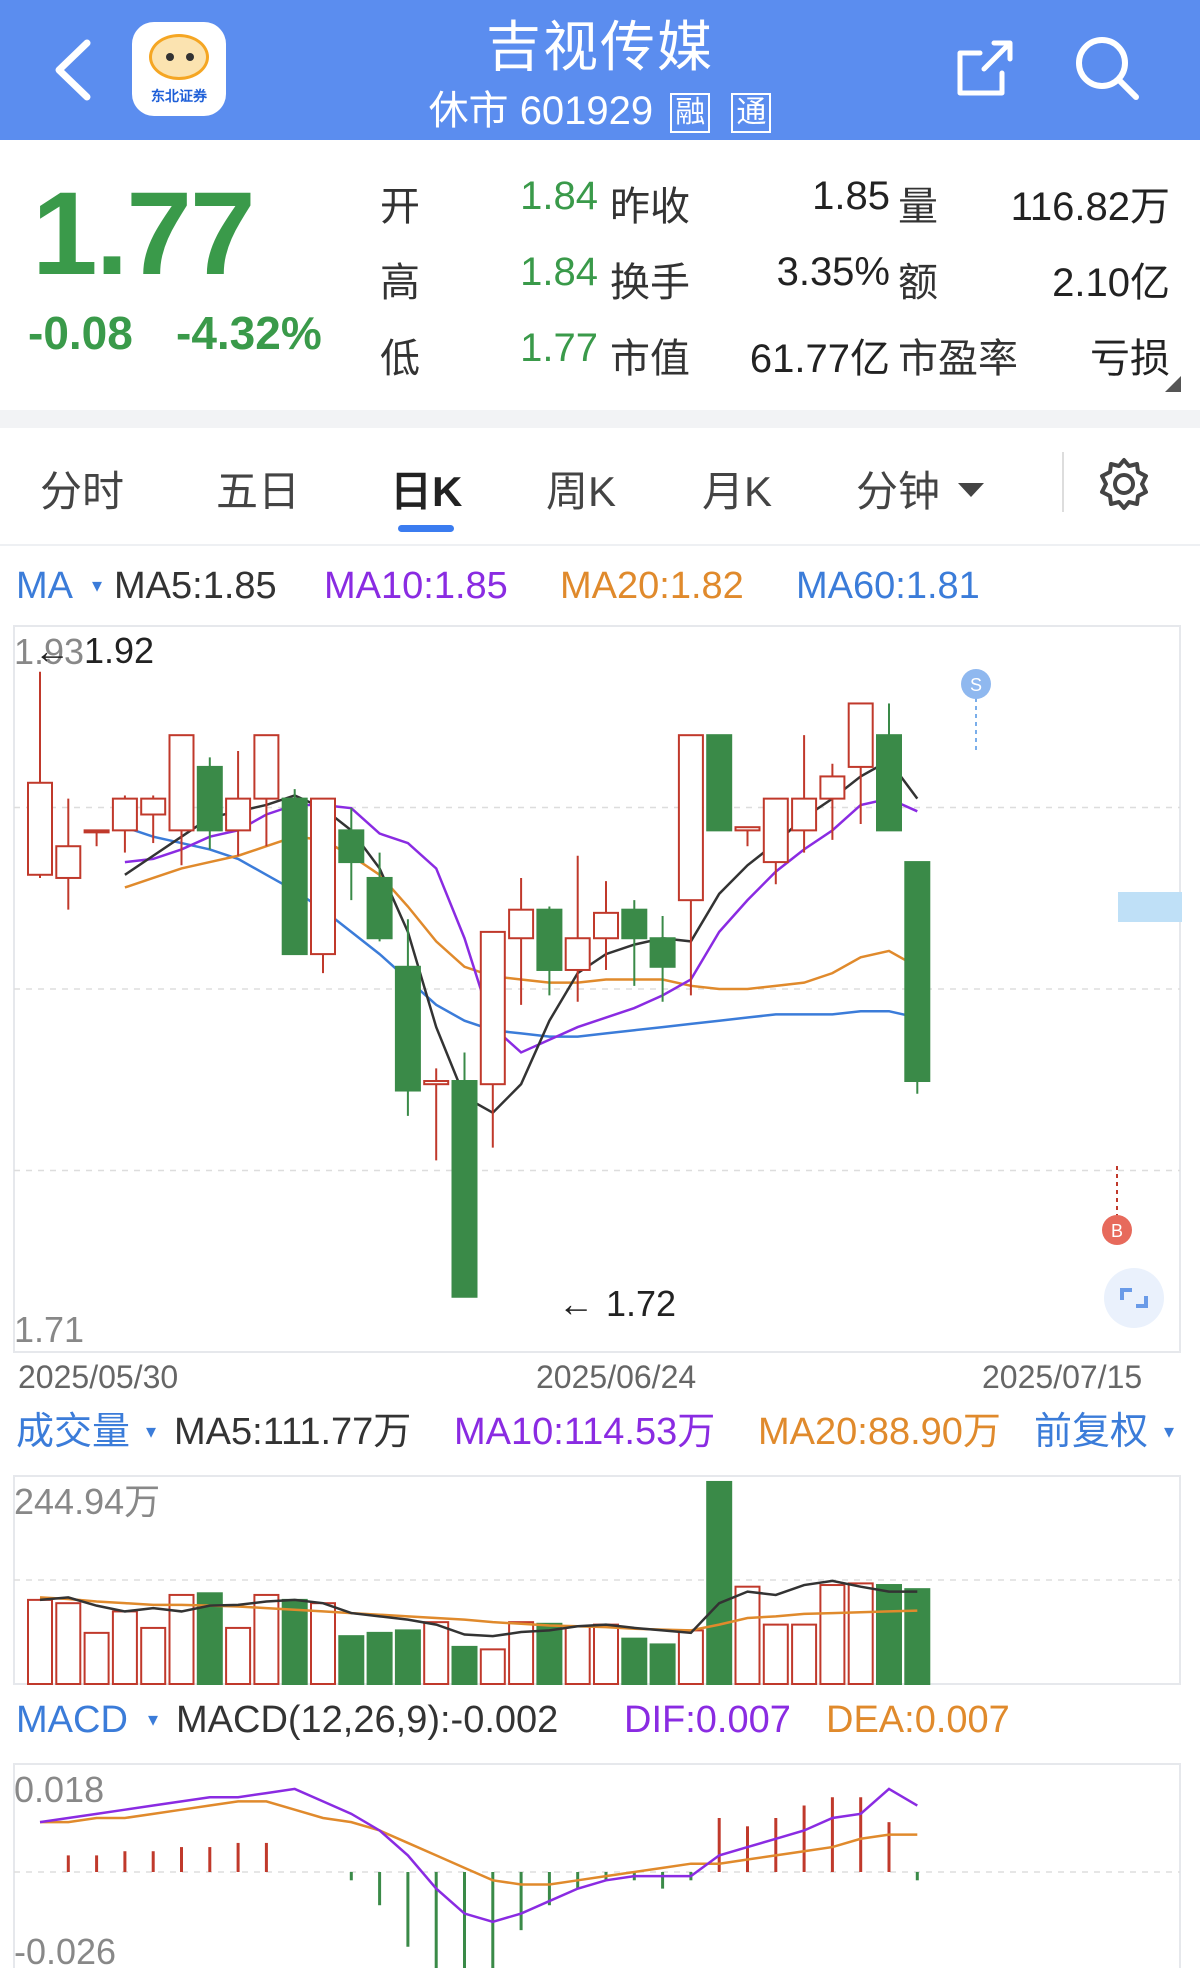  Describe the element at coordinates (851, 196) in the screenshot. I see `prev-close-value: 1.85` at that location.